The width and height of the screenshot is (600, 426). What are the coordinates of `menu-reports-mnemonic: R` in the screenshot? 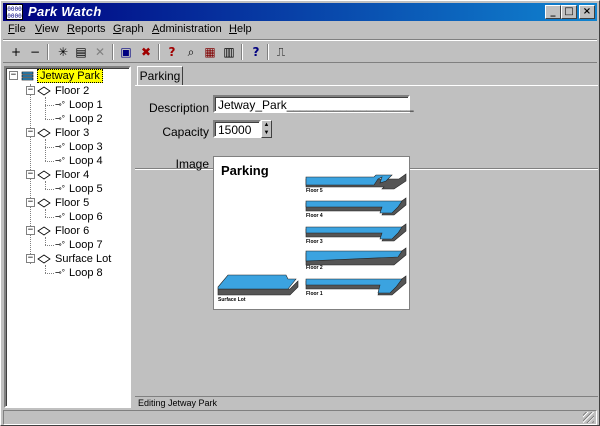 It's located at (71, 29).